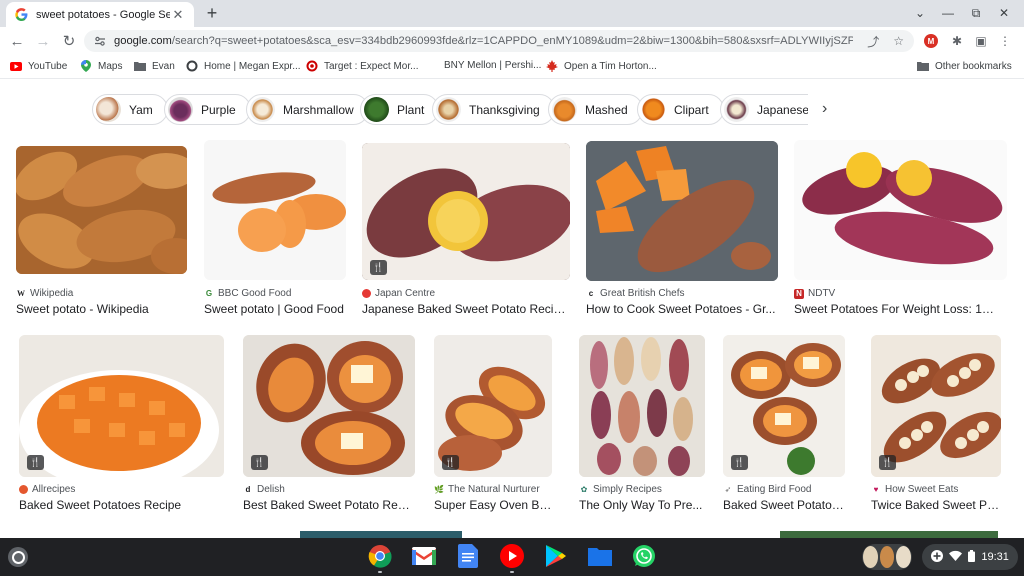  Describe the element at coordinates (620, 489) in the screenshot. I see `result-source: ✿ Simply Recipes` at that location.